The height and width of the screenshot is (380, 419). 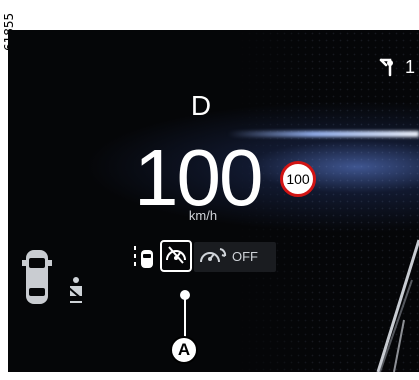 What do you see at coordinates (198, 177) in the screenshot?
I see `speed-readout: 100` at bounding box center [198, 177].